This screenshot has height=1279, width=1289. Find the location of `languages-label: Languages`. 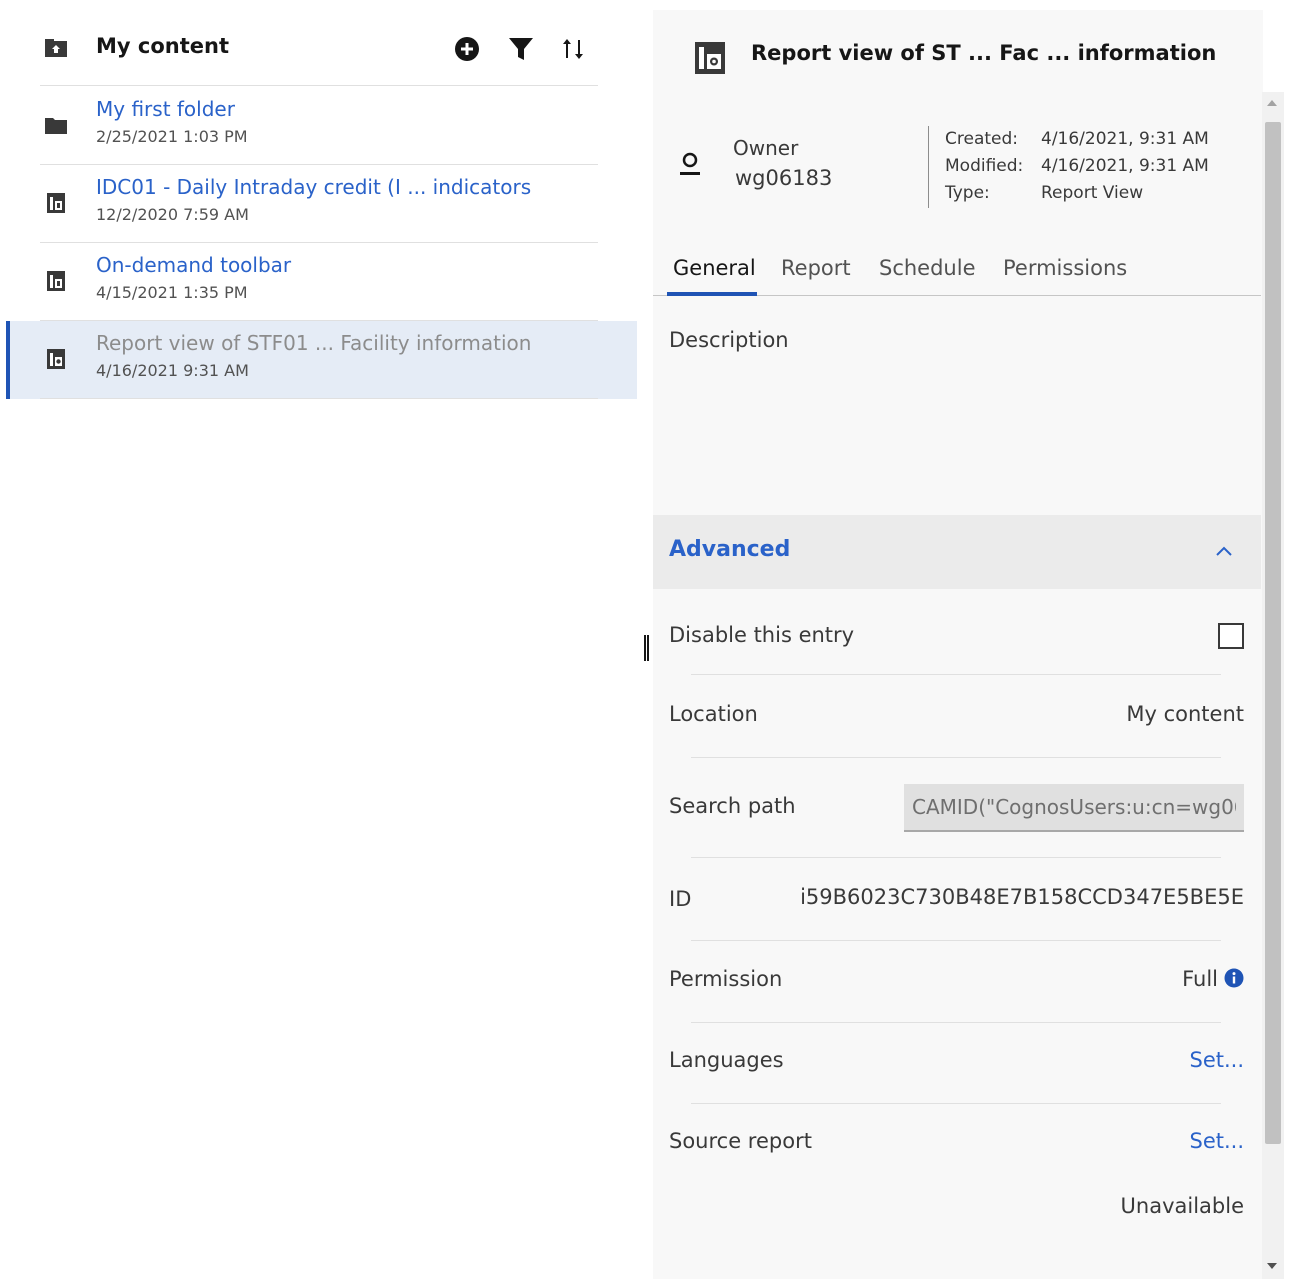

languages-label: Languages is located at coordinates (726, 1060).